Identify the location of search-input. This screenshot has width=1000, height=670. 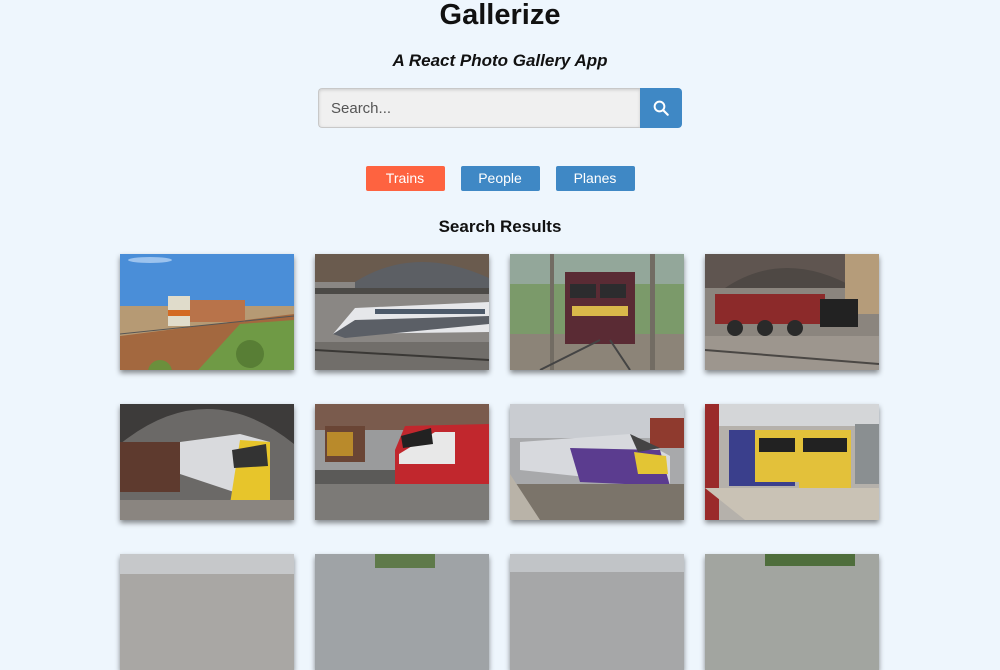
(479, 108).